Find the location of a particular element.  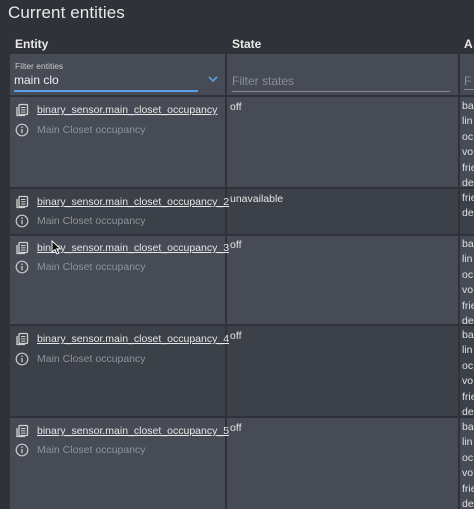

entity-filter-input is located at coordinates (106, 82).